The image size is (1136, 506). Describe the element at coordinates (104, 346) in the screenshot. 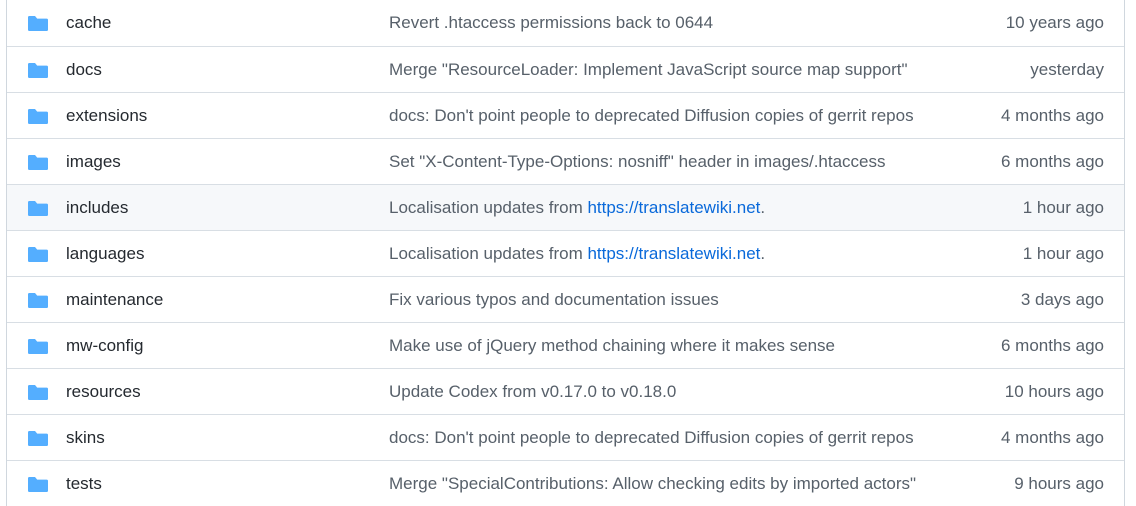

I see `file-name: mw-config` at that location.